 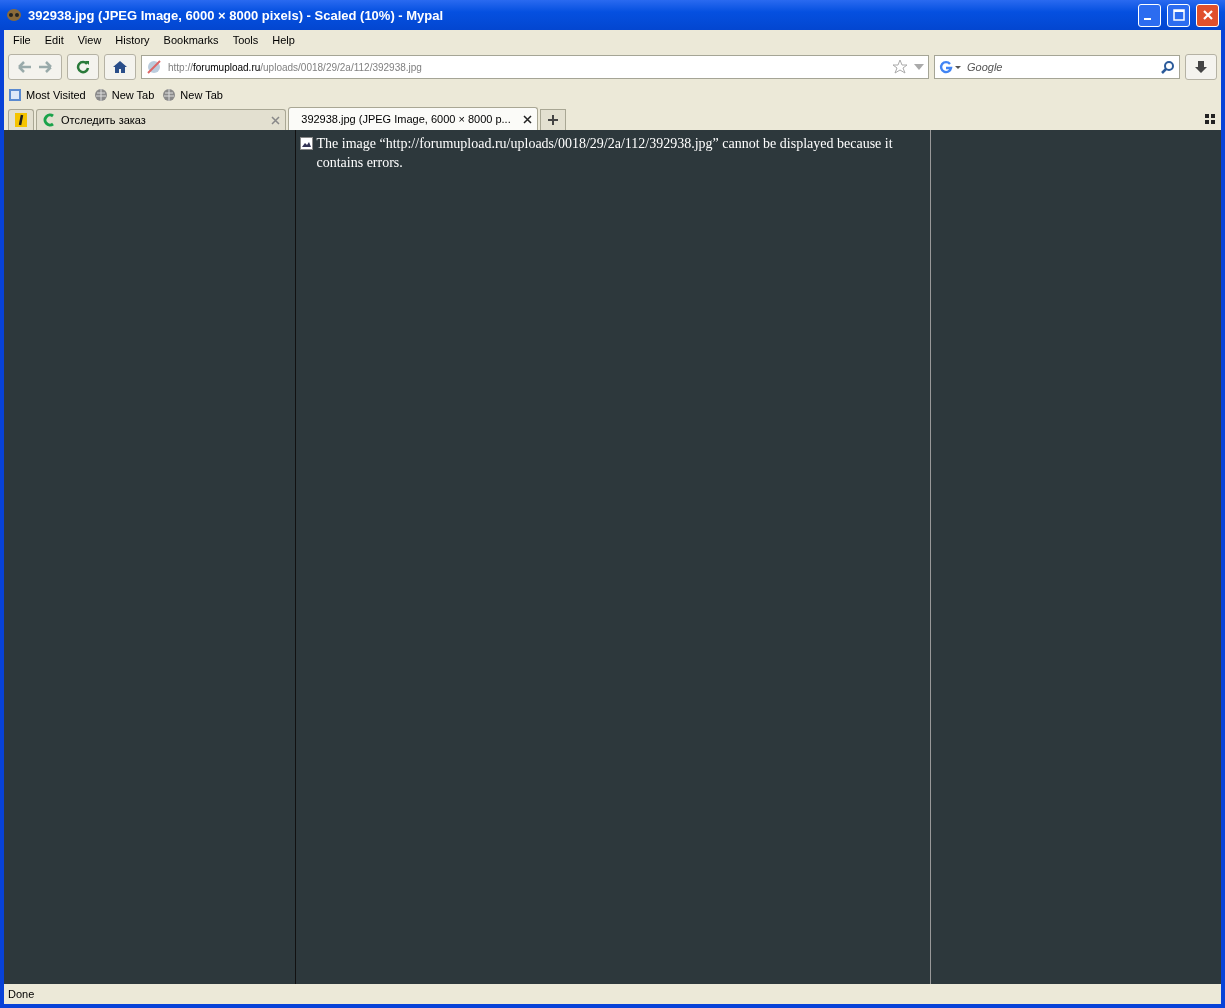 I want to click on search-input: Google, so click(x=1061, y=67).